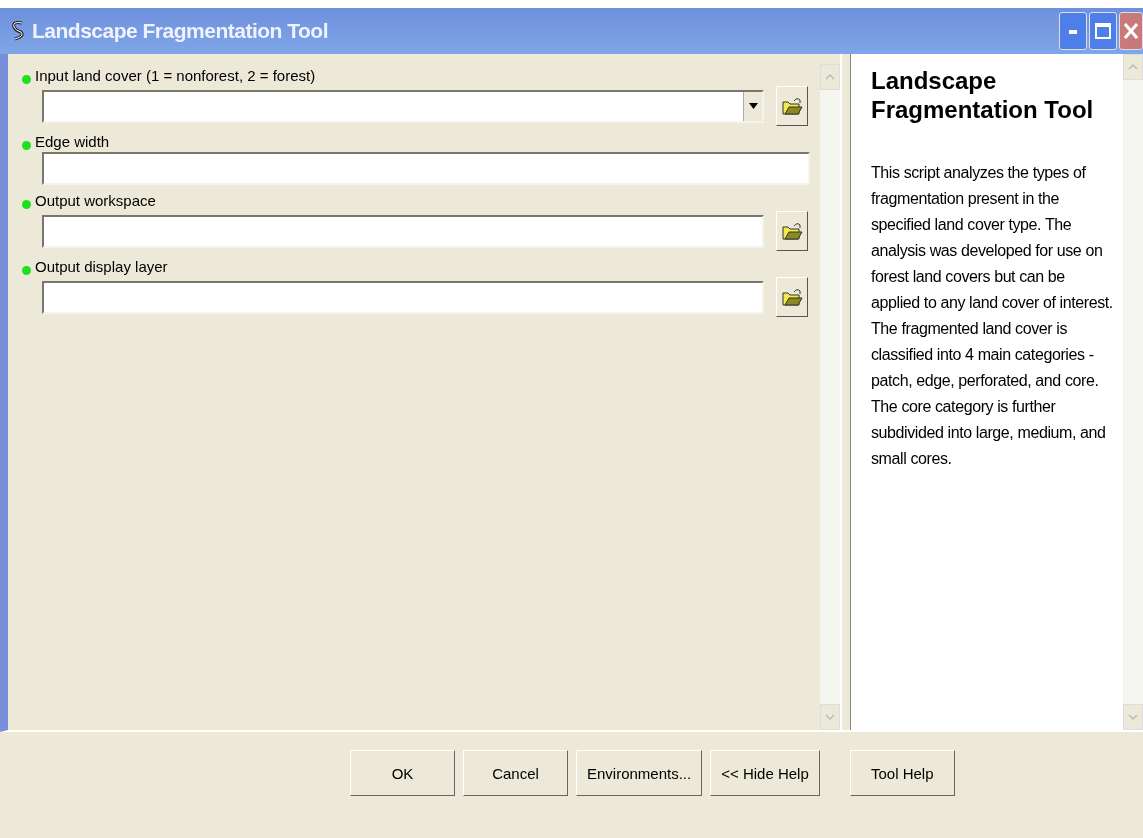 This screenshot has height=838, width=1143. I want to click on maximize-button, so click(1103, 31).